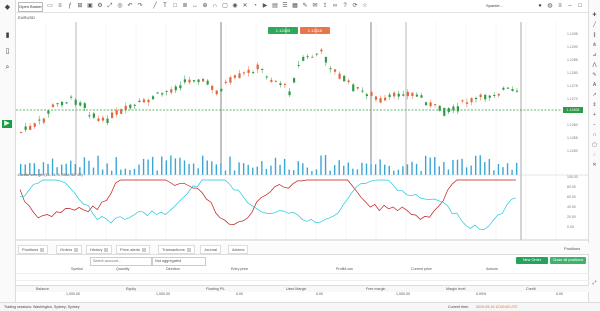  I want to click on app-logo-icon: ◆, so click(7, 8).